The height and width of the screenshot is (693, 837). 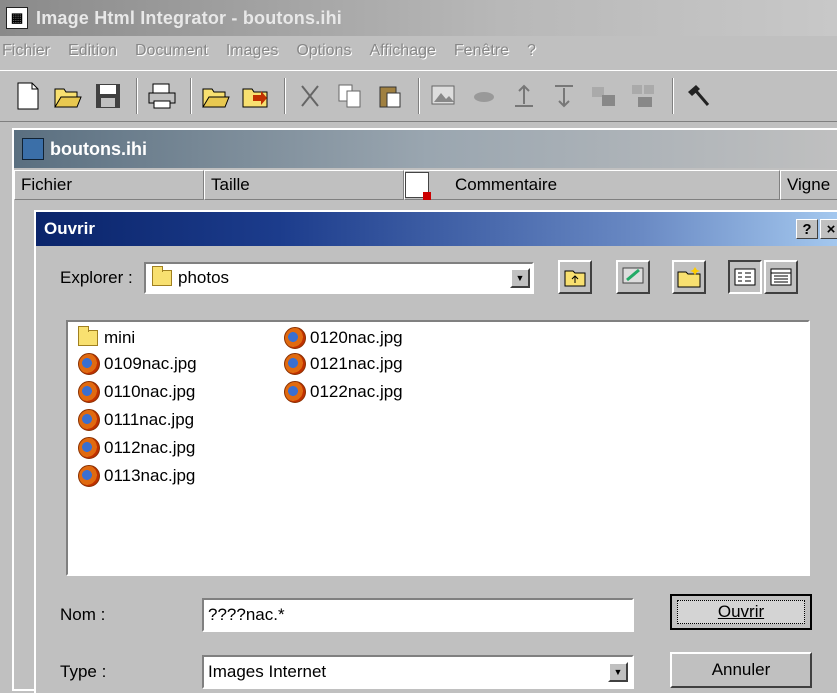 I want to click on dialog-title: Ouvrir, so click(x=70, y=228).